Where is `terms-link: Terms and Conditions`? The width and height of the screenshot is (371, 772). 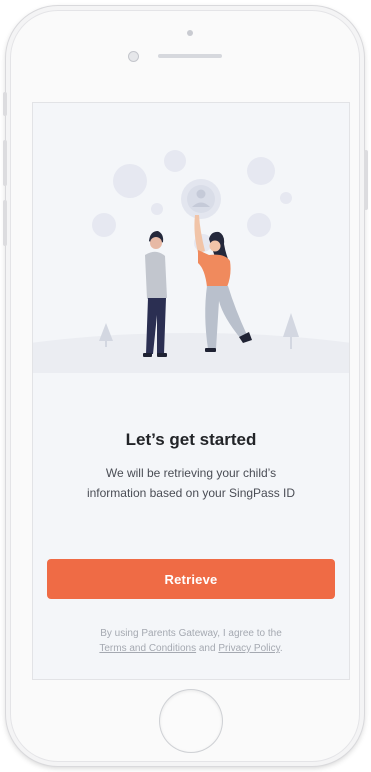 terms-link: Terms and Conditions is located at coordinates (147, 648).